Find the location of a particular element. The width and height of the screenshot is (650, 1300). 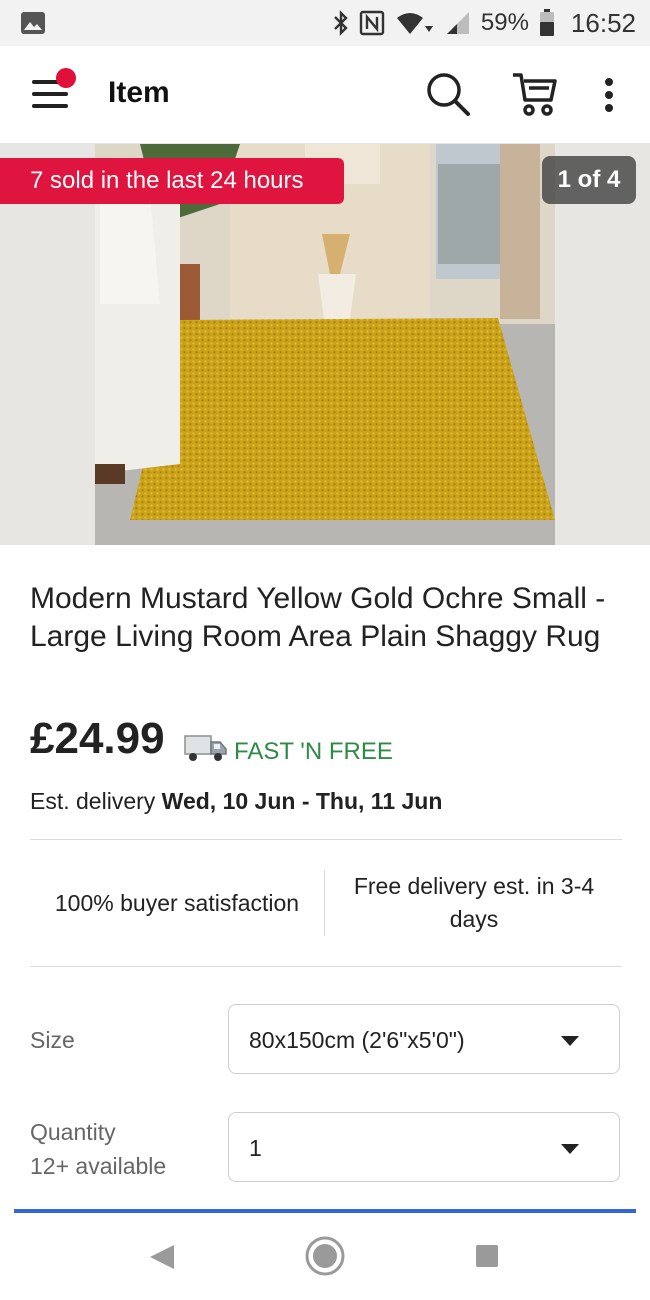

back-icon is located at coordinates (162, 1257).